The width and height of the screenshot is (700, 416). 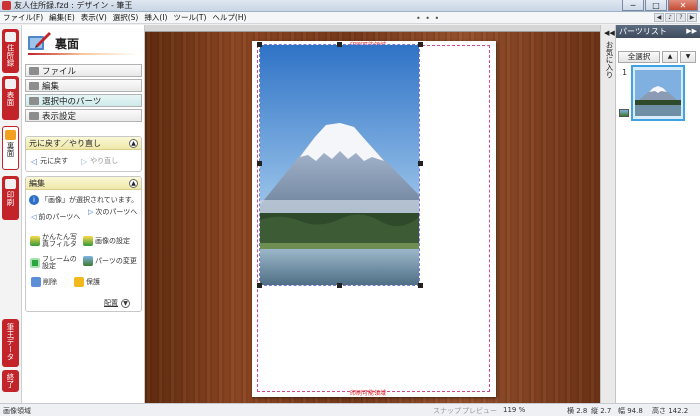 I want to click on tab-back: 裏面, so click(x=10, y=148).